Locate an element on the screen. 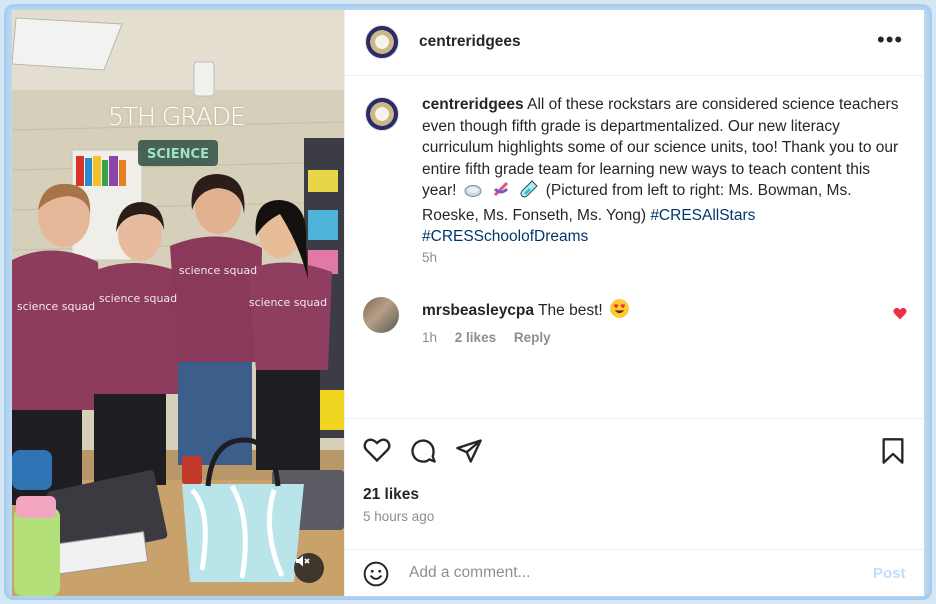  heart-filled-icon is located at coordinates (900, 313).